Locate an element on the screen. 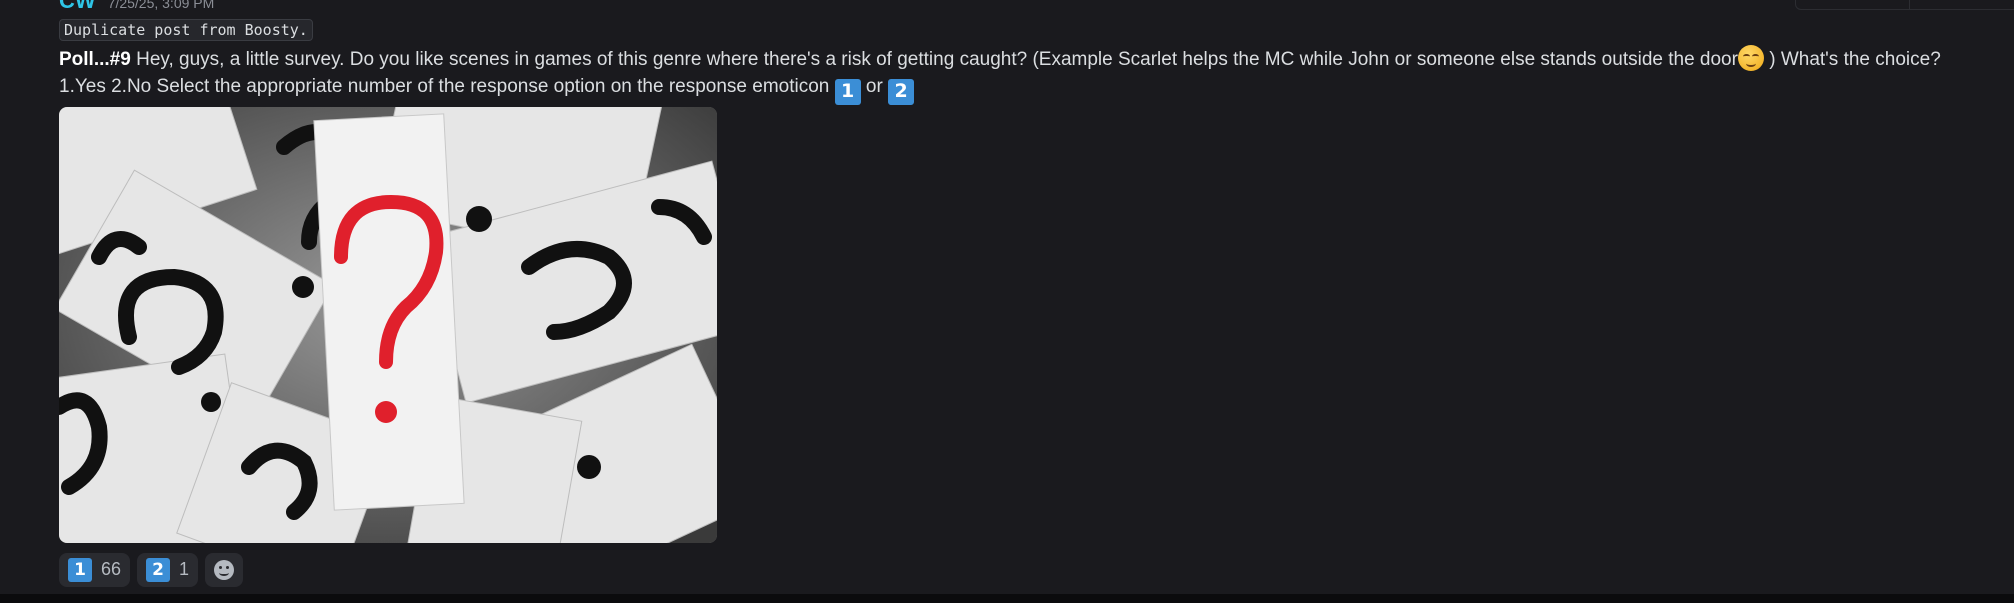  message-text-or: or is located at coordinates (874, 86).